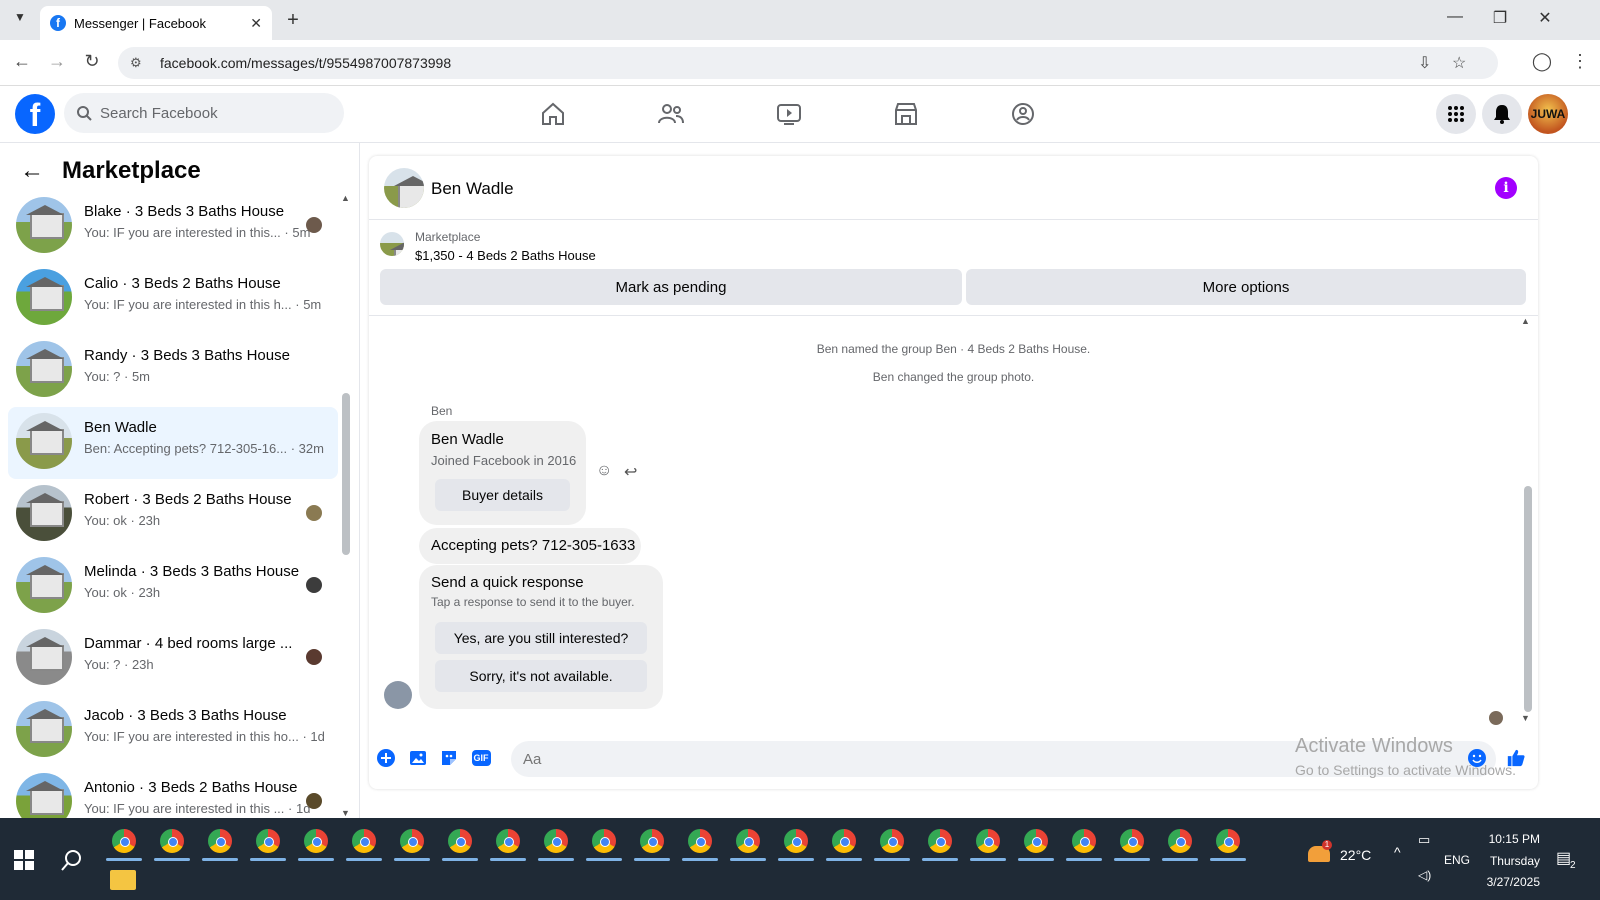 The height and width of the screenshot is (900, 1600). Describe the element at coordinates (92, 61) in the screenshot. I see `reload-icon: ↻` at that location.